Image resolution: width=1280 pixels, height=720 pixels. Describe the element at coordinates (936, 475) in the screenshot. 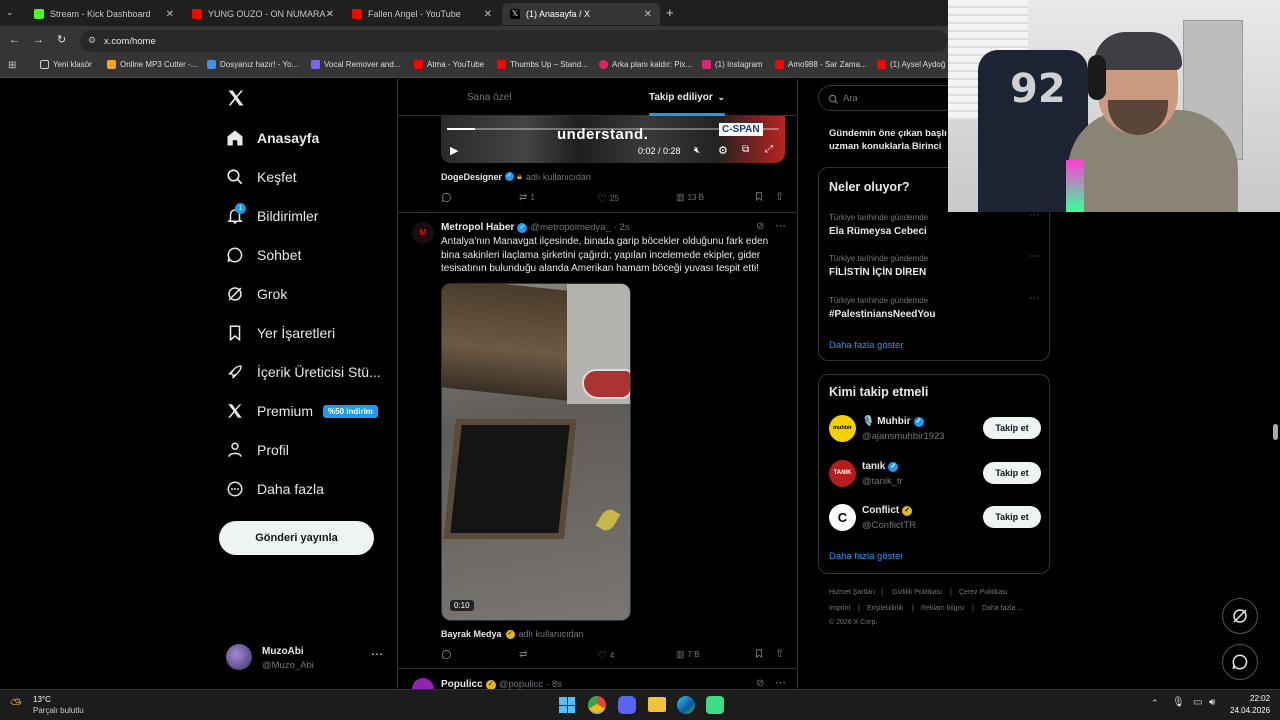

I see `follow-suggestion: TANIK tanık ✓ @tanik_tr Takip et` at that location.